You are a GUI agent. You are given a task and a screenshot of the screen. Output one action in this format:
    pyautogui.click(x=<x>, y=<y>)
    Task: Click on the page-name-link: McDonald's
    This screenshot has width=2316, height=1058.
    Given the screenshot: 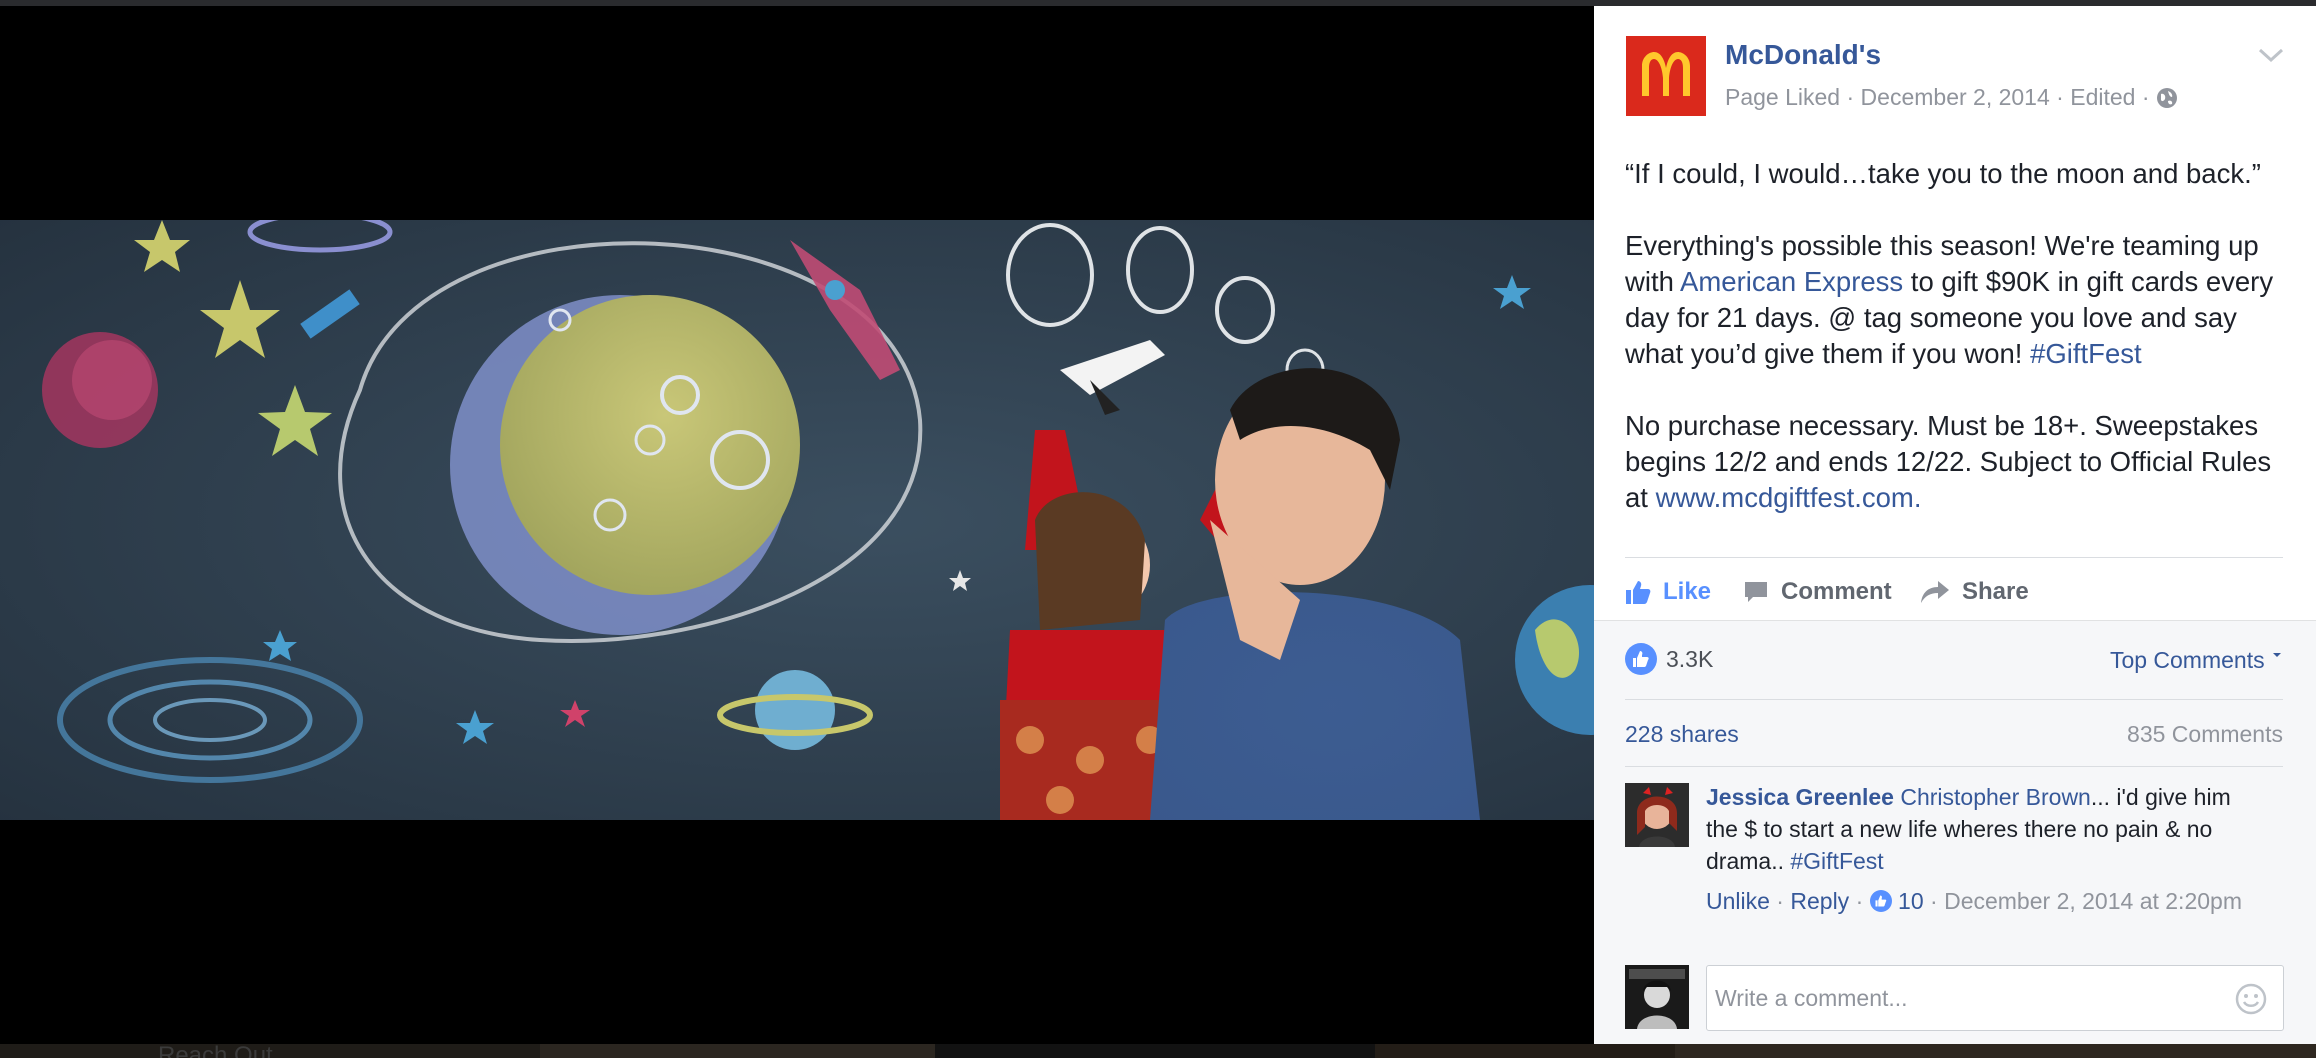 What is the action you would take?
    pyautogui.click(x=1803, y=55)
    